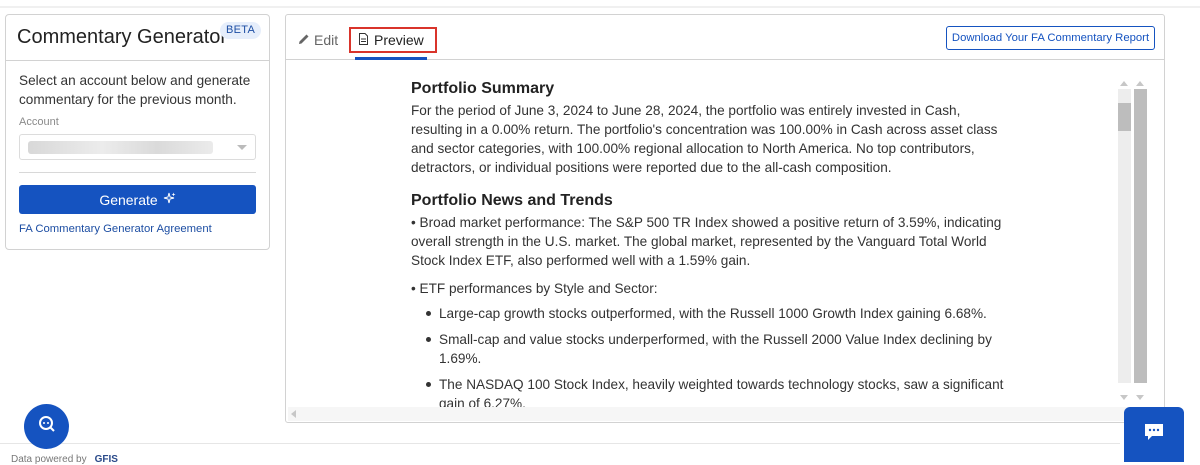 Image resolution: width=1200 pixels, height=465 pixels. What do you see at coordinates (1050, 38) in the screenshot?
I see `download-report-button: Download Your FA Commentary Report` at bounding box center [1050, 38].